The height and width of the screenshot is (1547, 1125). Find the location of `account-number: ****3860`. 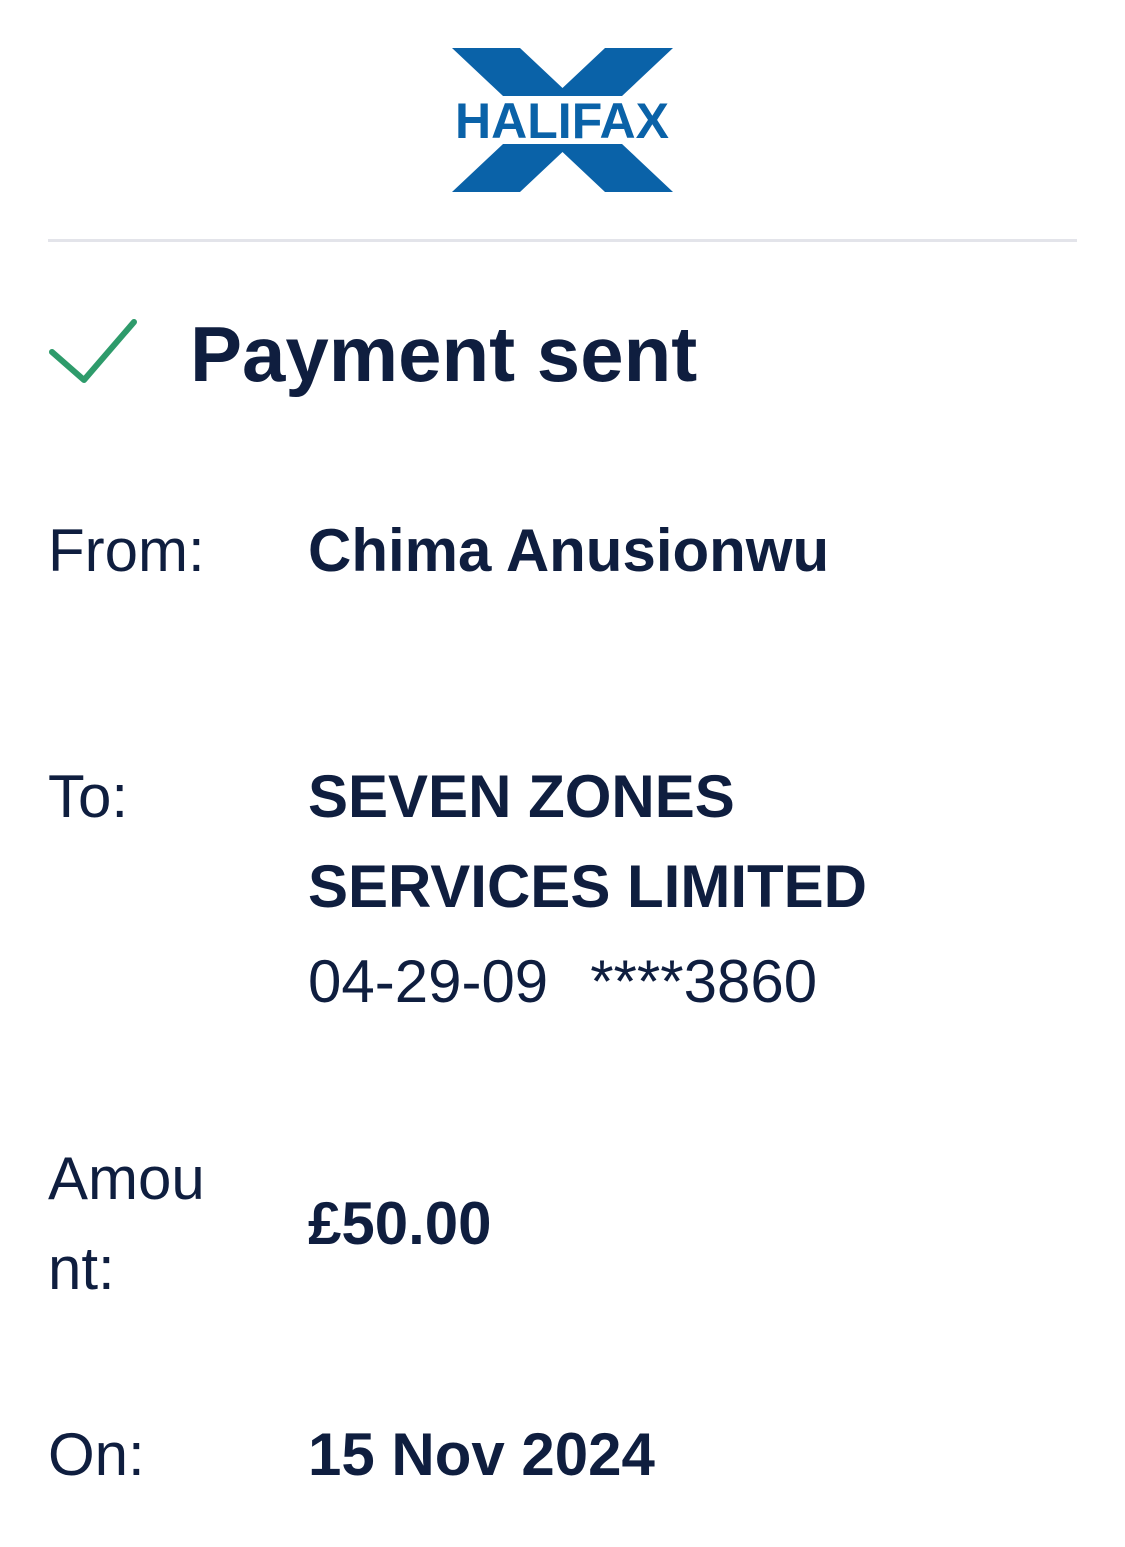

account-number: ****3860 is located at coordinates (704, 981).